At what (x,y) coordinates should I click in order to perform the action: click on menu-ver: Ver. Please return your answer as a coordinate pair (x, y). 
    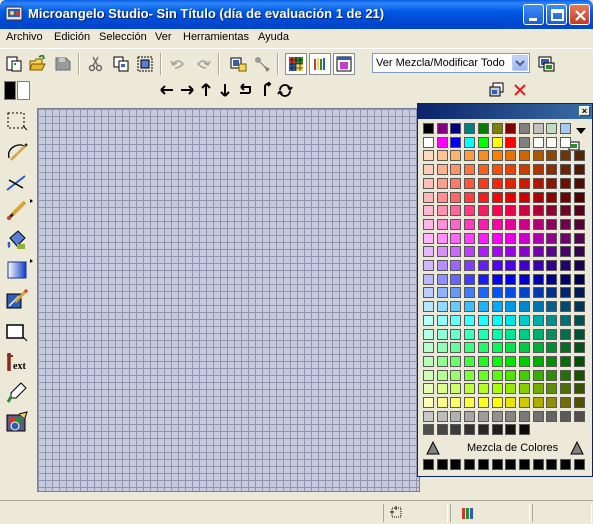
    Looking at the image, I should click on (163, 37).